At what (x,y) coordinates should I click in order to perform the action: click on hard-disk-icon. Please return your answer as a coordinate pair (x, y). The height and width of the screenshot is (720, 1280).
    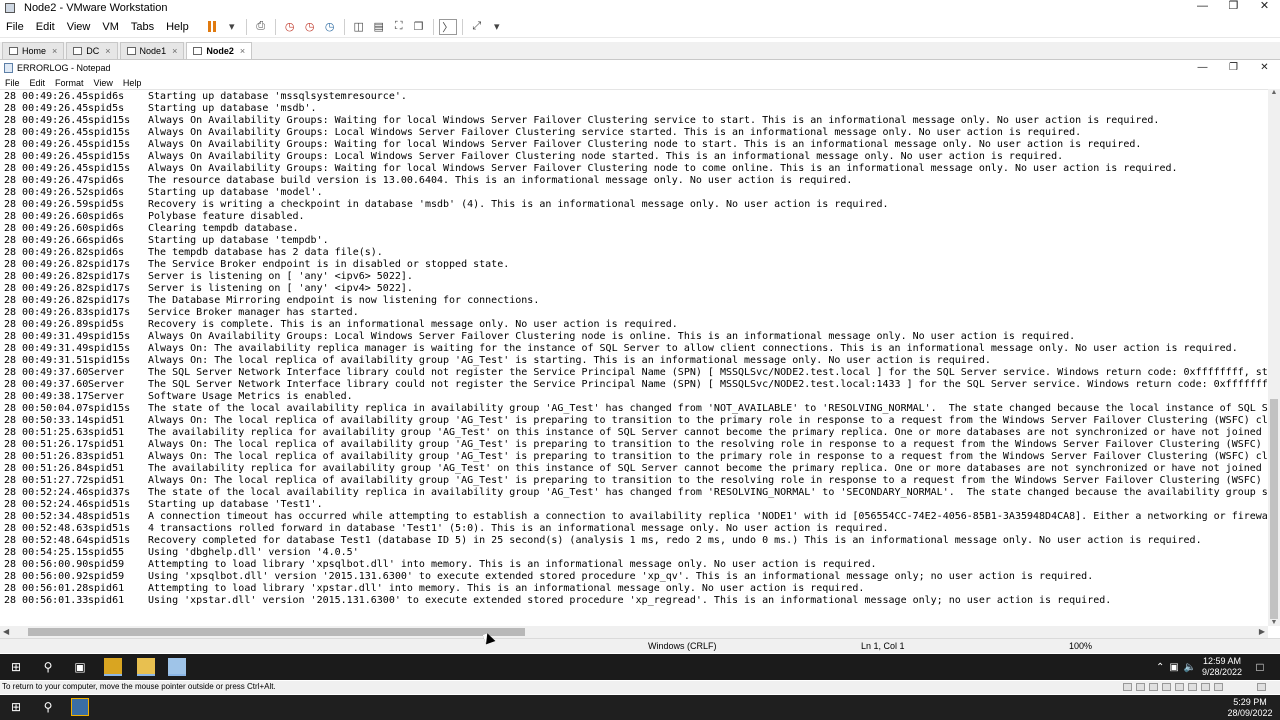
    Looking at the image, I should click on (1127, 687).